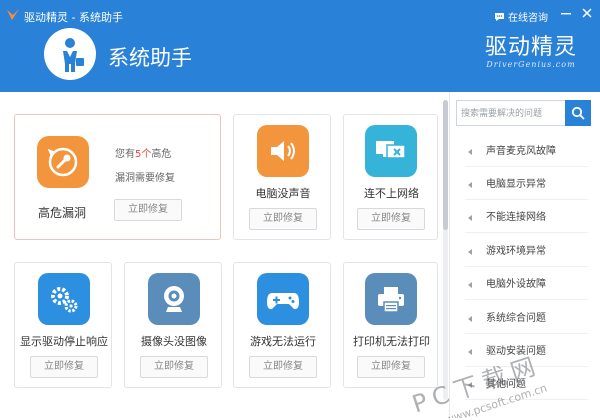  I want to click on high-risk-vulnerability-card: 高危漏洞 您有5个高危 漏洞需要修复 立即修复, so click(117, 177).